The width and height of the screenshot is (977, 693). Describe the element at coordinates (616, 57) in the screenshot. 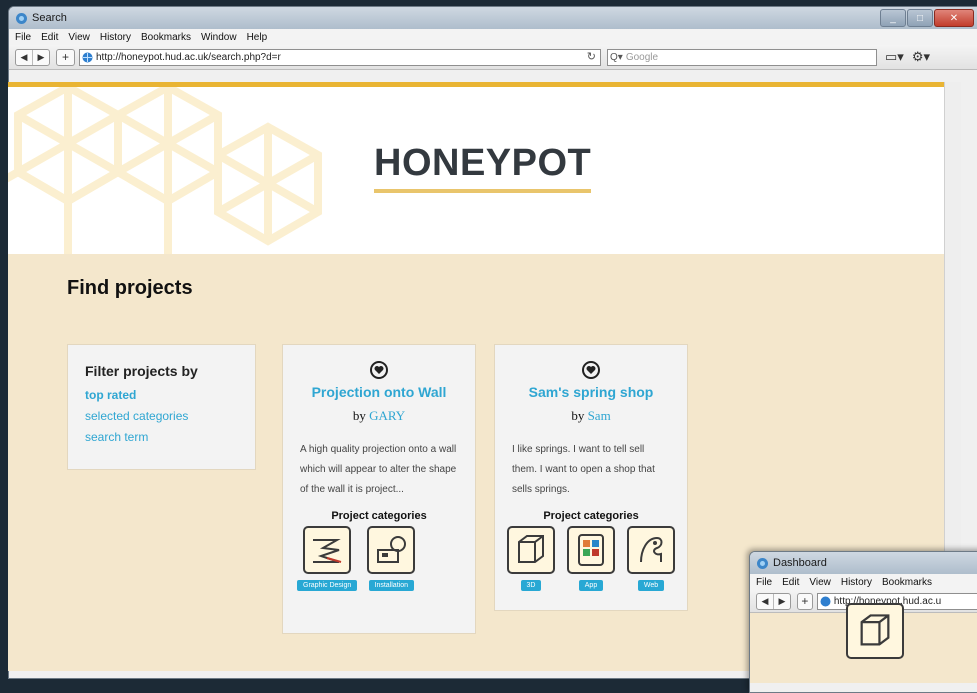

I see `search-engine-icon: Q▾` at that location.